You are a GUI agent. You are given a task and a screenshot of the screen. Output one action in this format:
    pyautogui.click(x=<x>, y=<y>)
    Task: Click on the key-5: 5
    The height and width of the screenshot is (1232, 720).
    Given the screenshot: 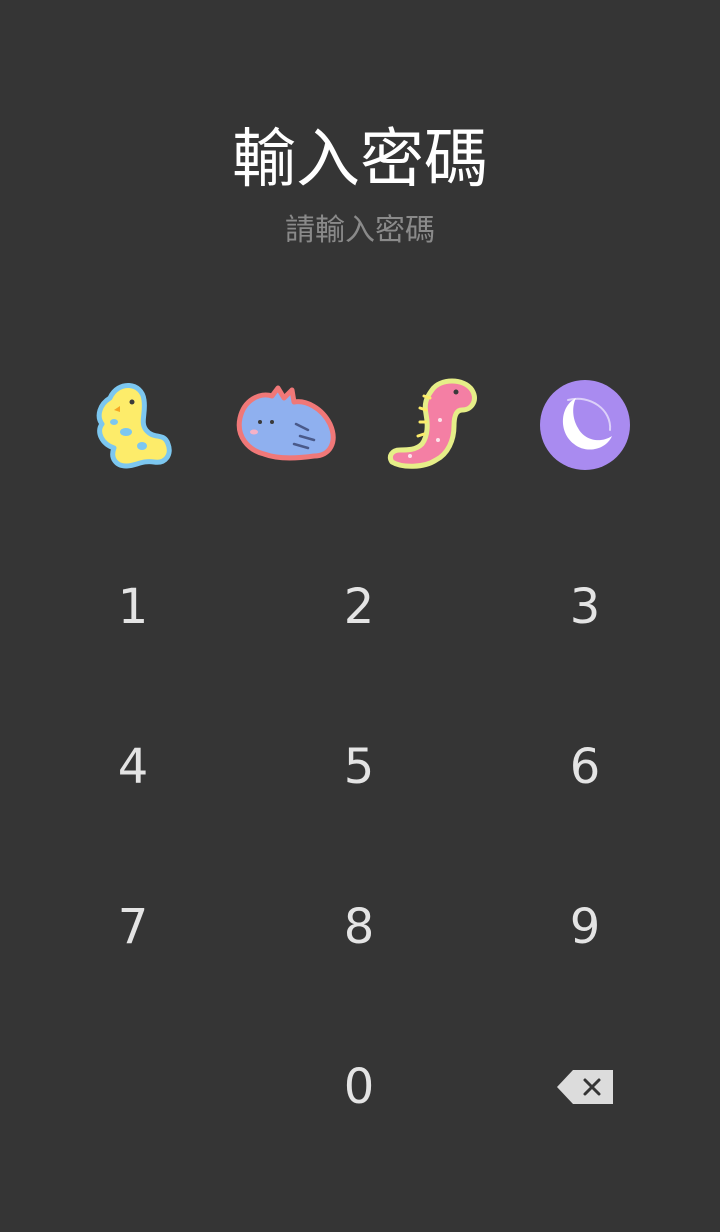 What is the action you would take?
    pyautogui.click(x=359, y=767)
    